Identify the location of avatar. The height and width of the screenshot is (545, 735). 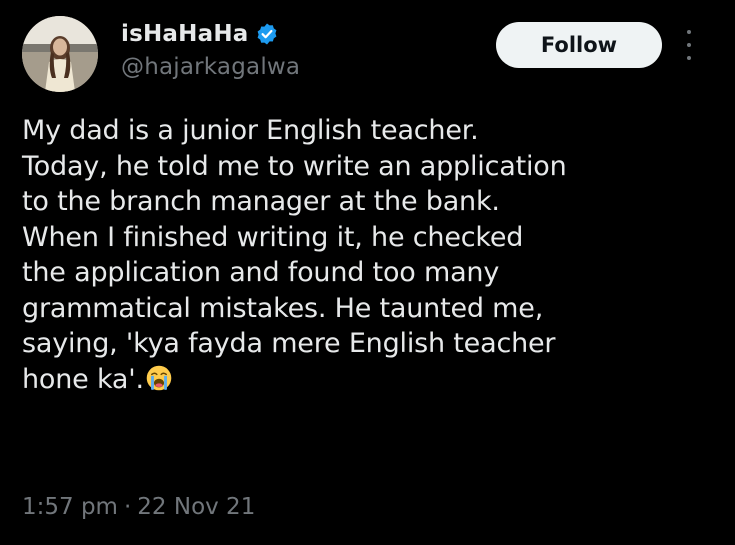
(60, 54).